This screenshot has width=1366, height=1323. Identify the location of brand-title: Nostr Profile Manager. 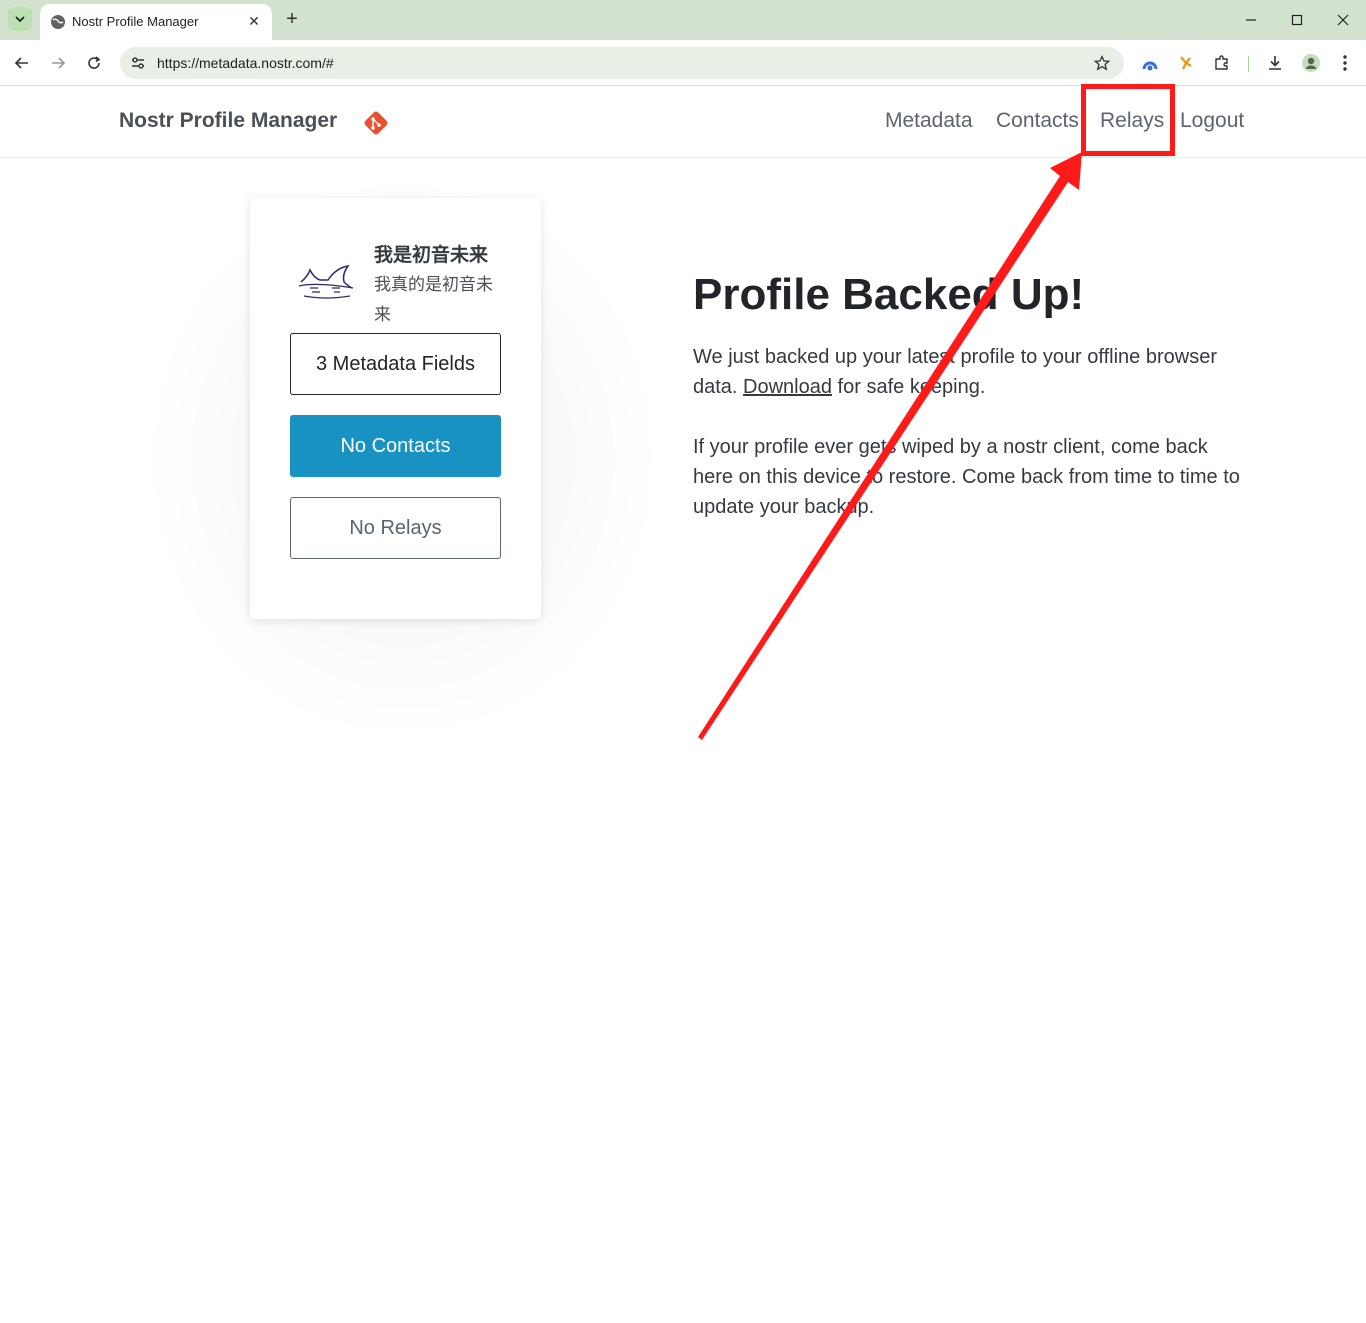
(228, 121).